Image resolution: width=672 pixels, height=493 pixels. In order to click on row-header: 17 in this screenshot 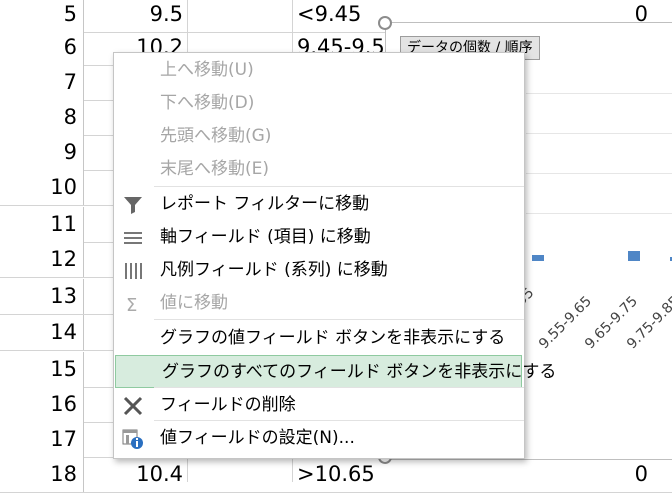, I will do `click(42, 439)`.